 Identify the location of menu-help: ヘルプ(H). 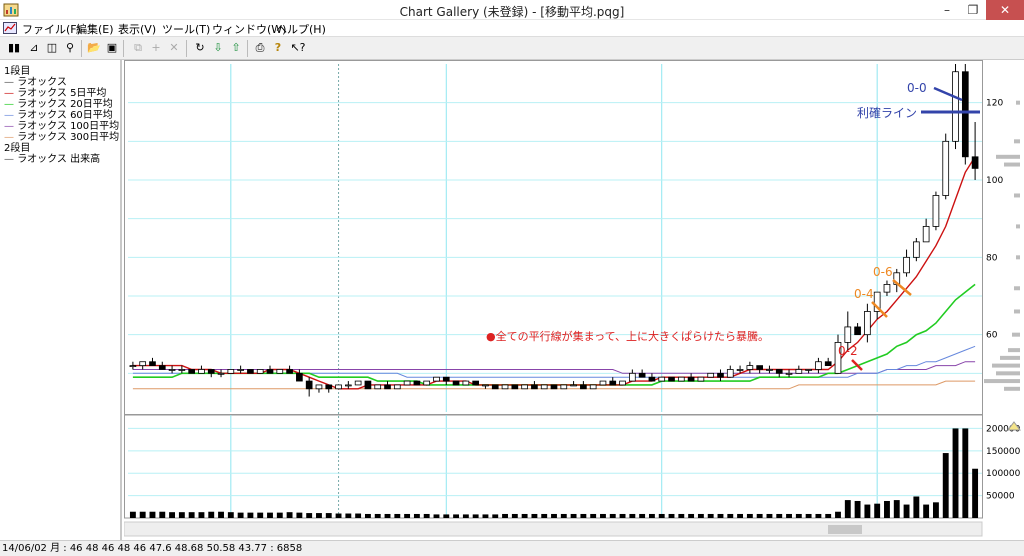
(301, 29).